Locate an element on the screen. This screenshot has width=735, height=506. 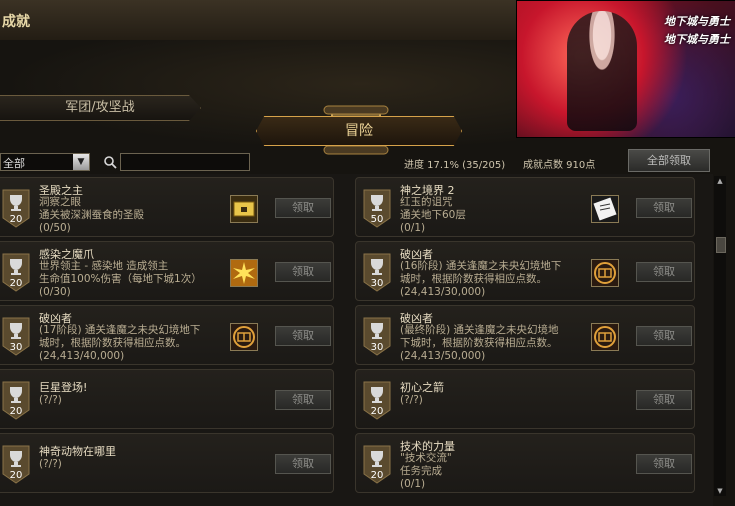
achievement-name: 神奇动物在哪里 is located at coordinates (77, 451).